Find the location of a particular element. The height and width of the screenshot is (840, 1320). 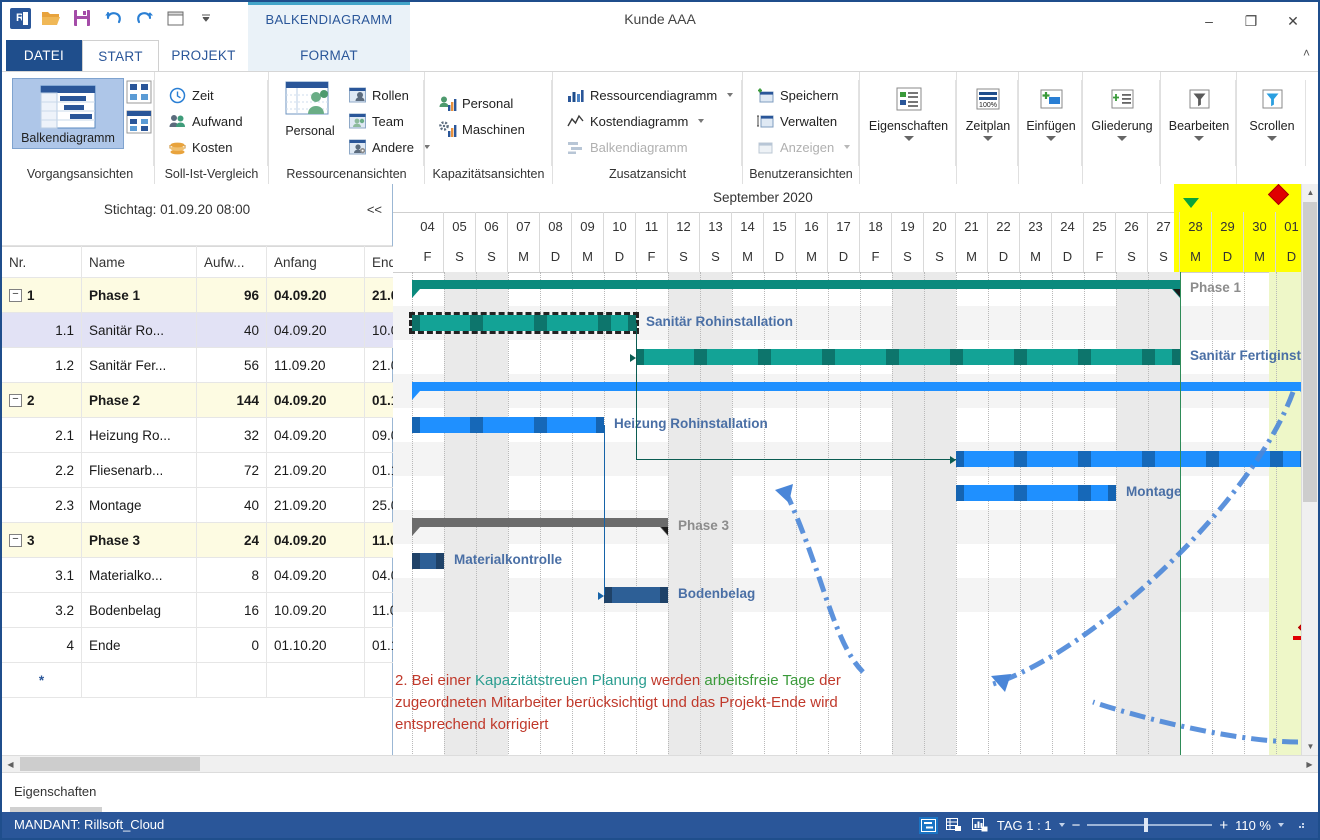

tab-format: FORMAT is located at coordinates (329, 56).